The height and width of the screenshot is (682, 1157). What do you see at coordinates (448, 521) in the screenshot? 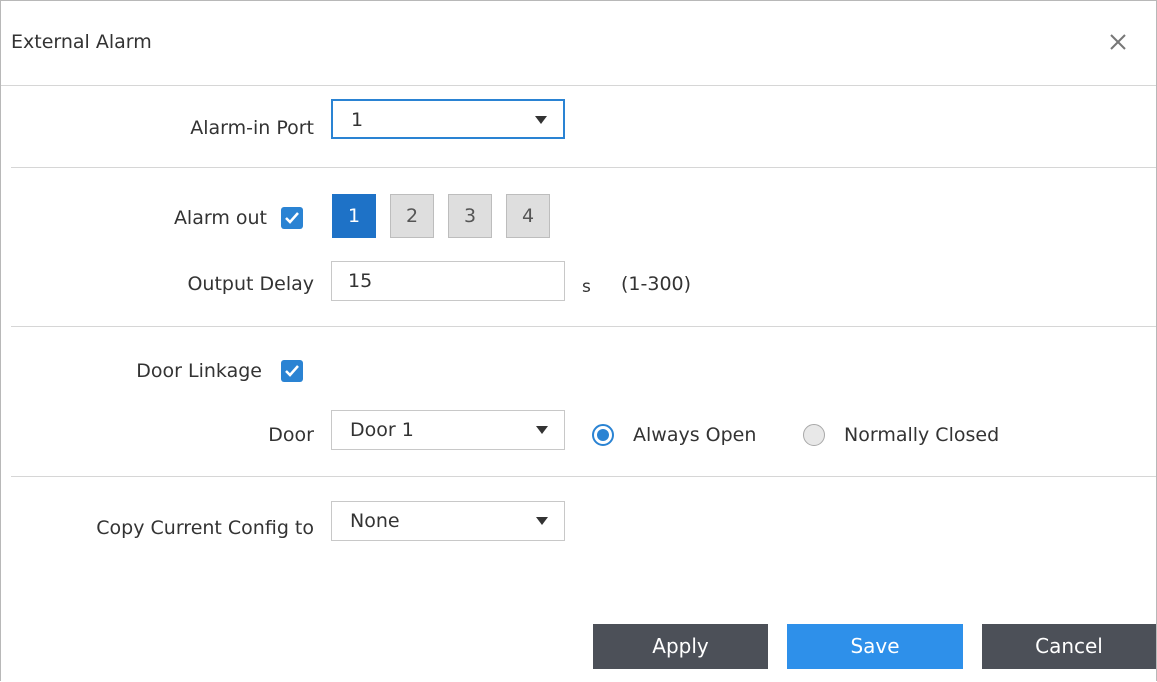
I see `copy-config-select: None` at bounding box center [448, 521].